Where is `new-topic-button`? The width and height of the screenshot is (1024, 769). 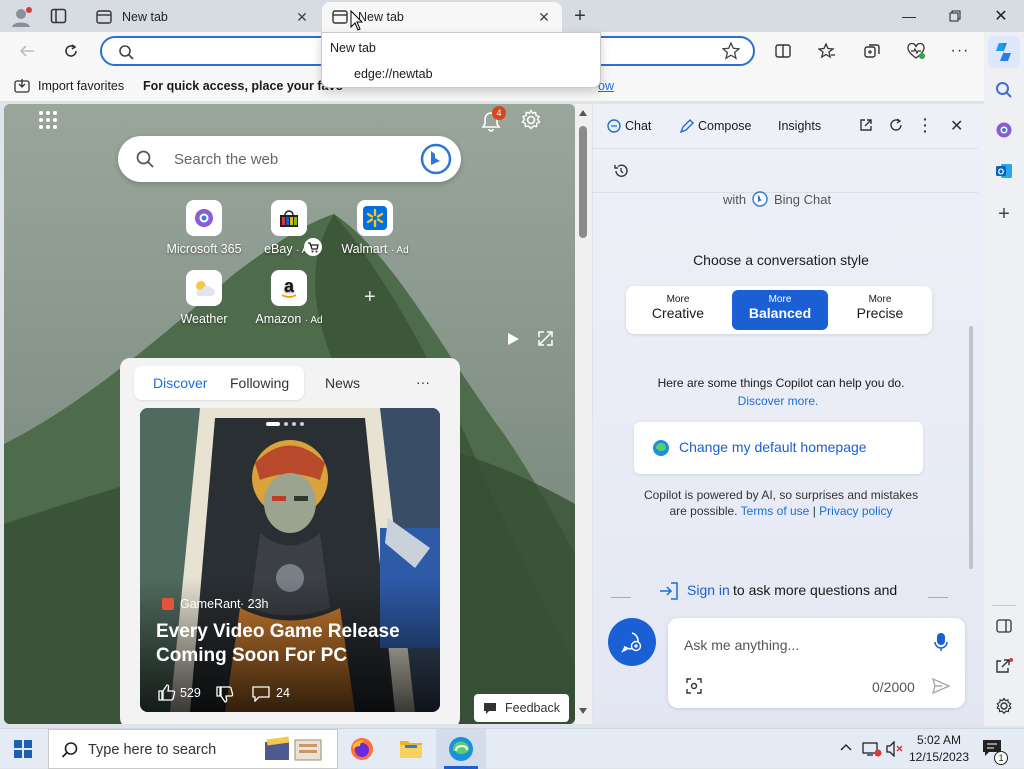
new-topic-button is located at coordinates (632, 642).